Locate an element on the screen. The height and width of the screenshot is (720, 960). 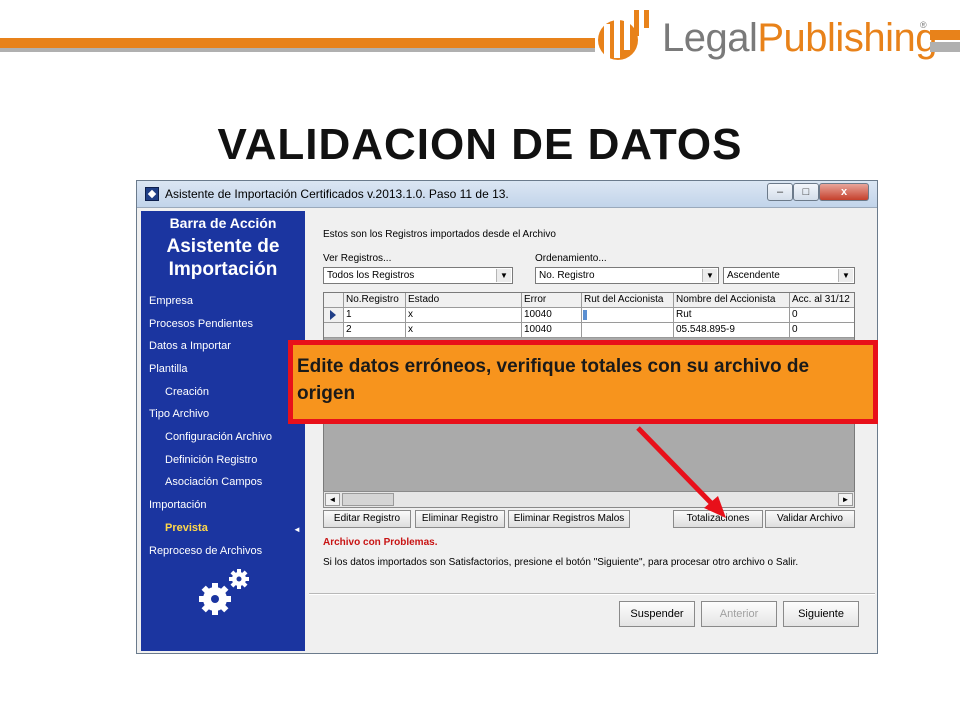
app-icon is located at coordinates (152, 194).